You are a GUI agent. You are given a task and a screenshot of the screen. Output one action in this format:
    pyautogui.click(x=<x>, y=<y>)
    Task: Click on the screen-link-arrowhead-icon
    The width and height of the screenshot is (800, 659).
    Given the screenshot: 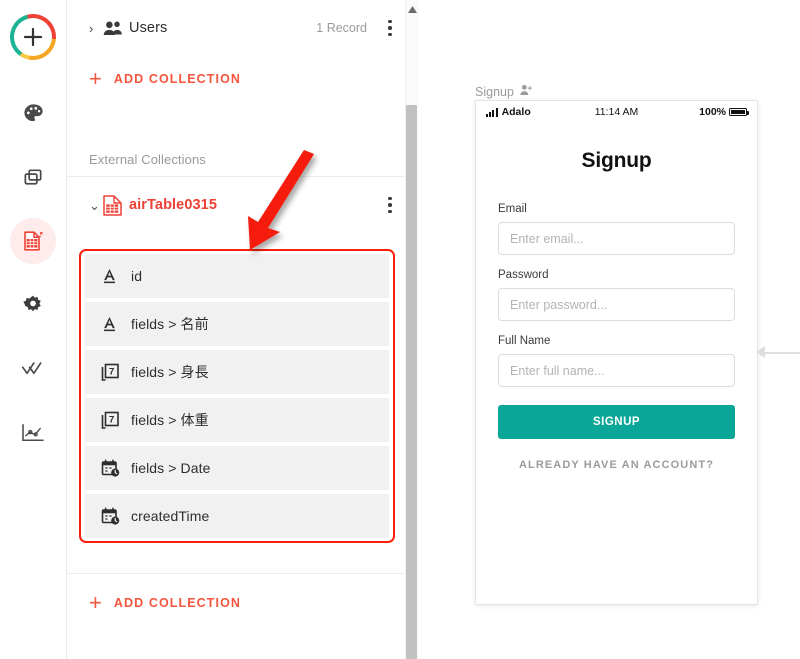 What is the action you would take?
    pyautogui.click(x=760, y=352)
    